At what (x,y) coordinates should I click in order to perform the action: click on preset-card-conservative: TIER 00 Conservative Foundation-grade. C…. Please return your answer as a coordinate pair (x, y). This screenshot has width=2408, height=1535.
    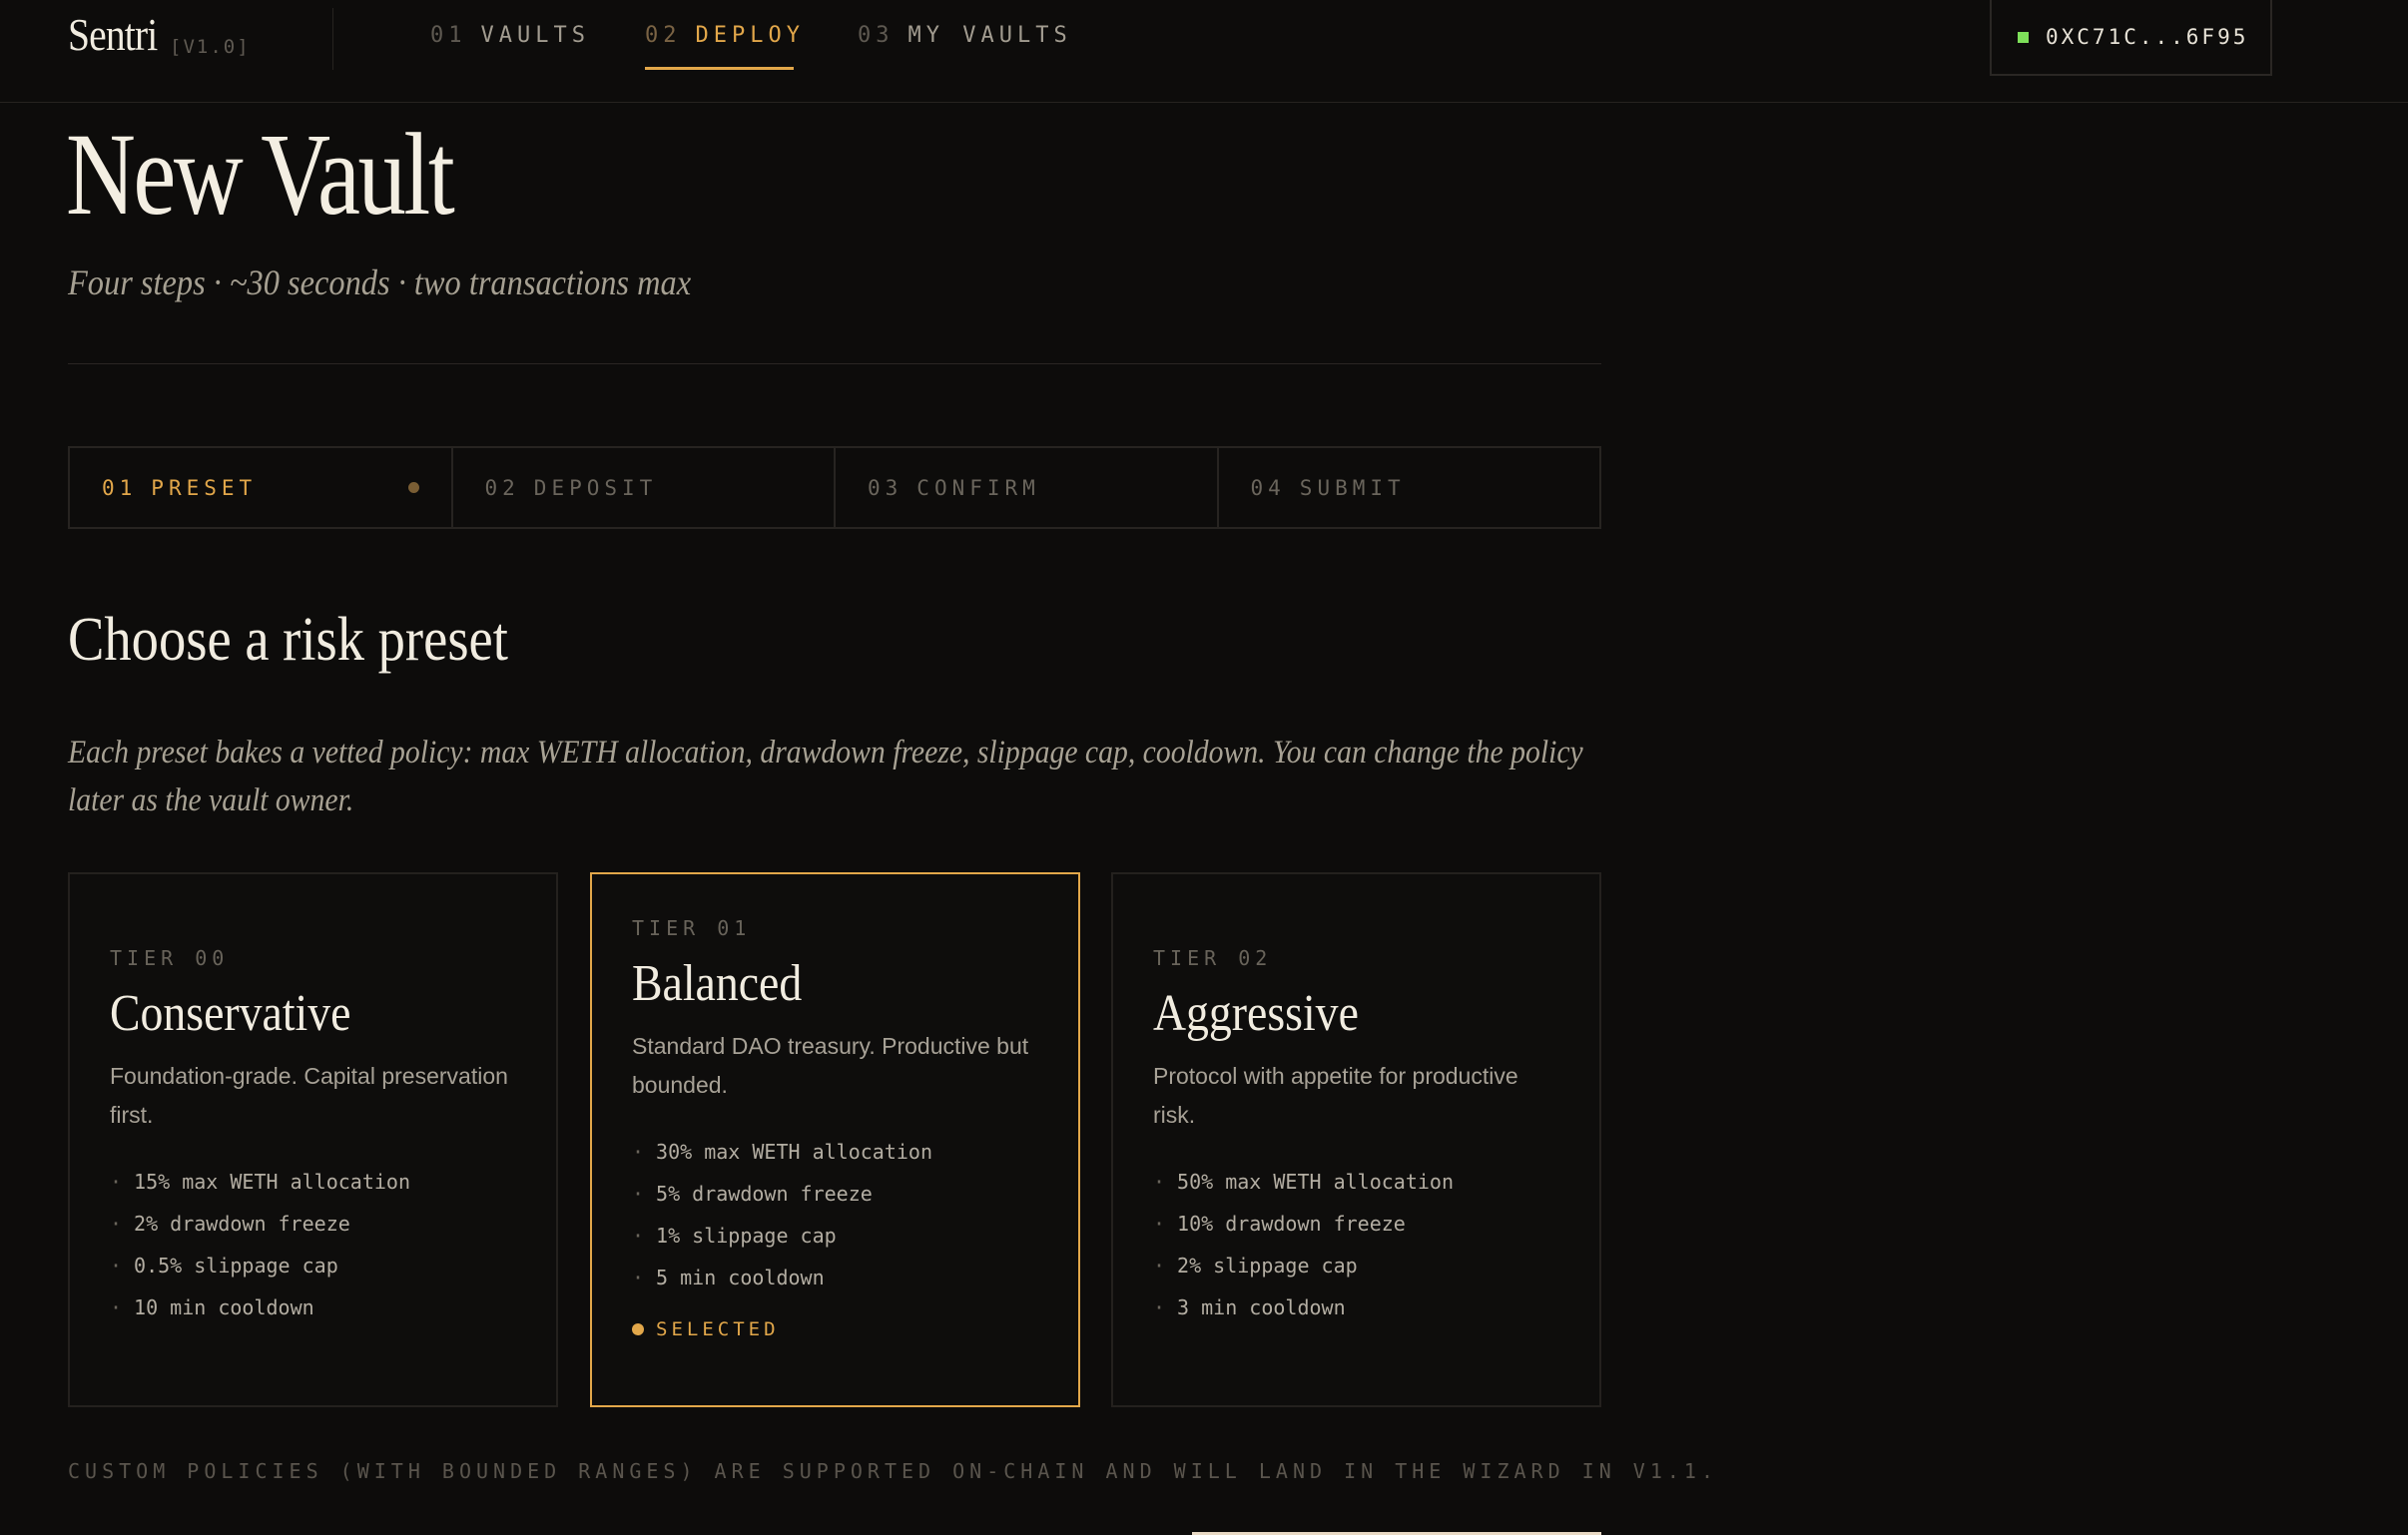
    Looking at the image, I should click on (313, 1139).